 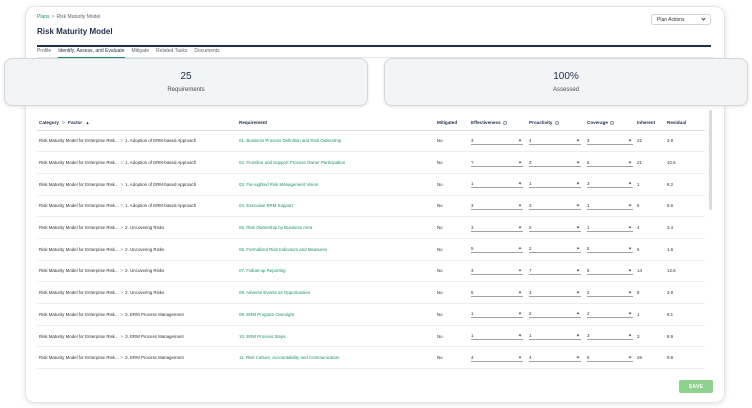 What do you see at coordinates (650, 123) in the screenshot?
I see `column-header-inherent: Inherent` at bounding box center [650, 123].